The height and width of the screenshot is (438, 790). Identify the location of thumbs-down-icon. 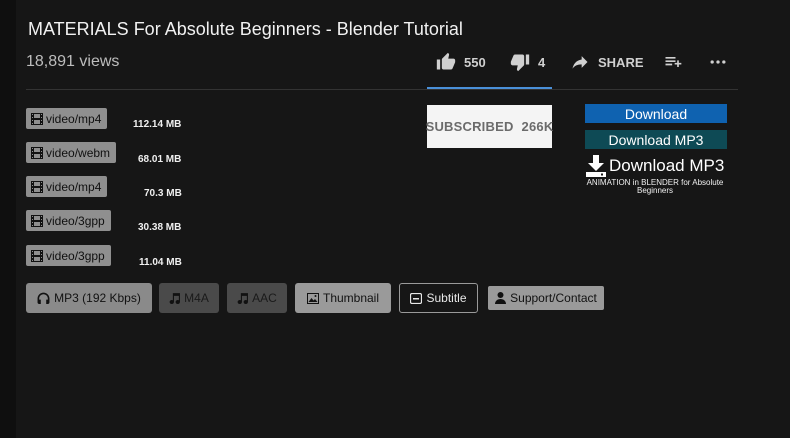
(520, 63).